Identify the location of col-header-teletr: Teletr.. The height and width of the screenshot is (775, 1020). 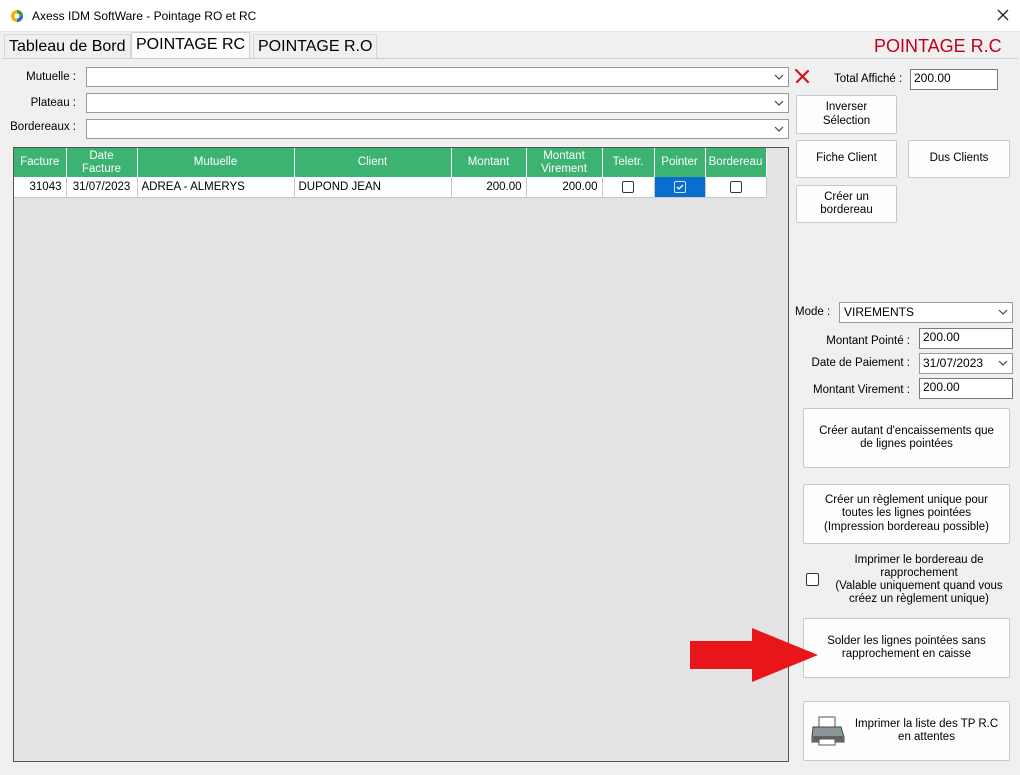
(628, 162).